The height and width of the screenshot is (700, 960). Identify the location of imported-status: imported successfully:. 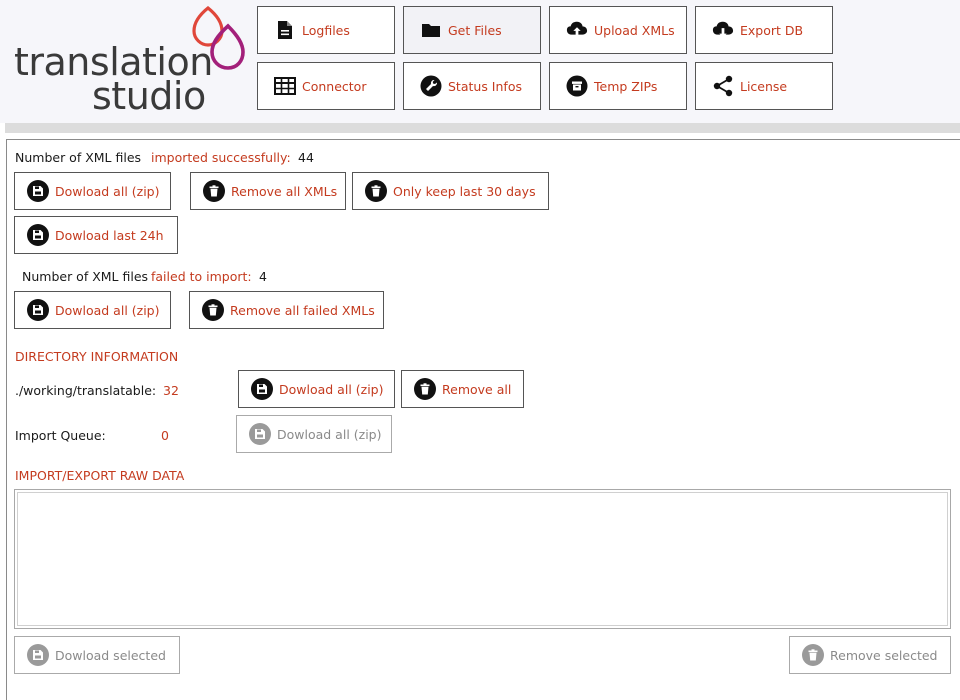
(221, 157).